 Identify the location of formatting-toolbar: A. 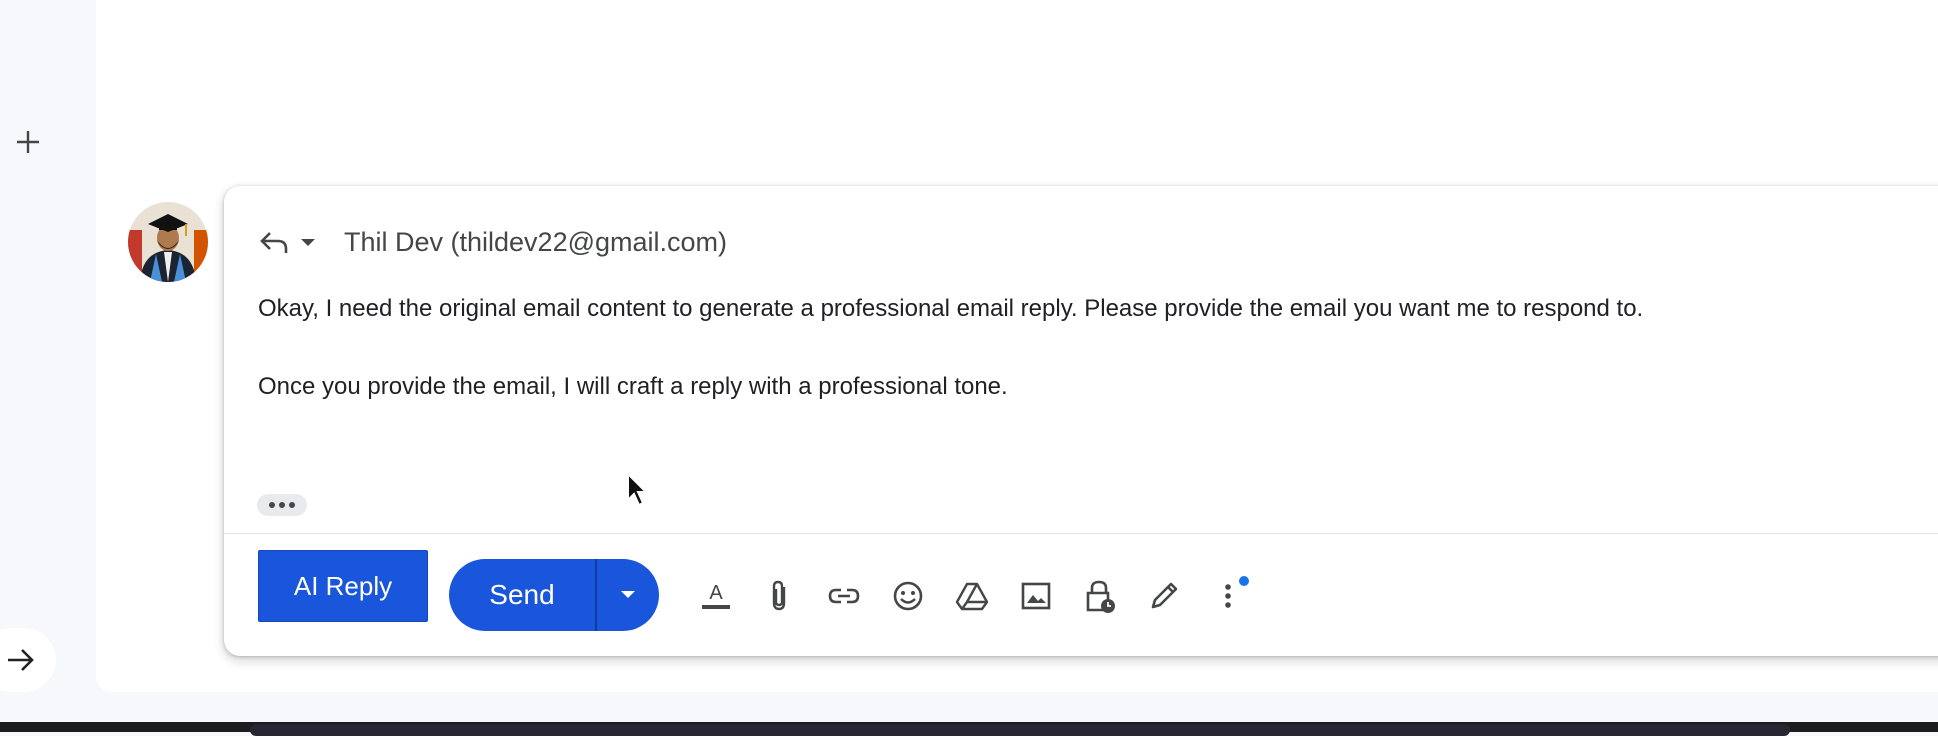
(972, 596).